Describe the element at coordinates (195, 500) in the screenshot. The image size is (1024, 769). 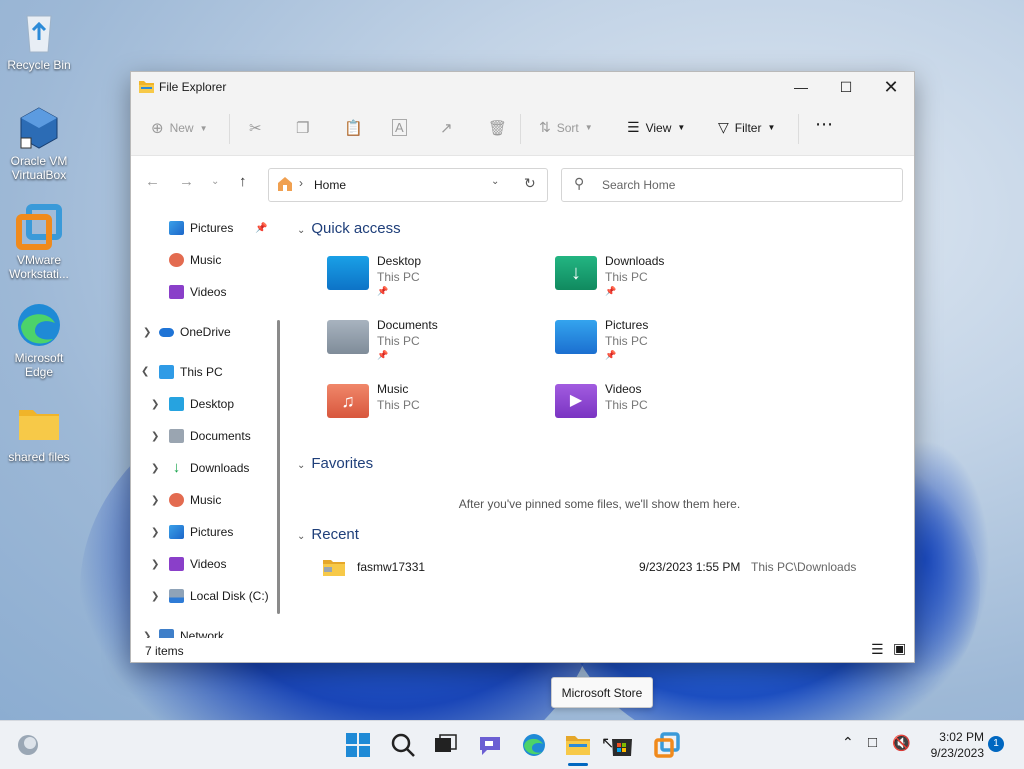
I see `sidebar-item-music-pc: Music` at that location.